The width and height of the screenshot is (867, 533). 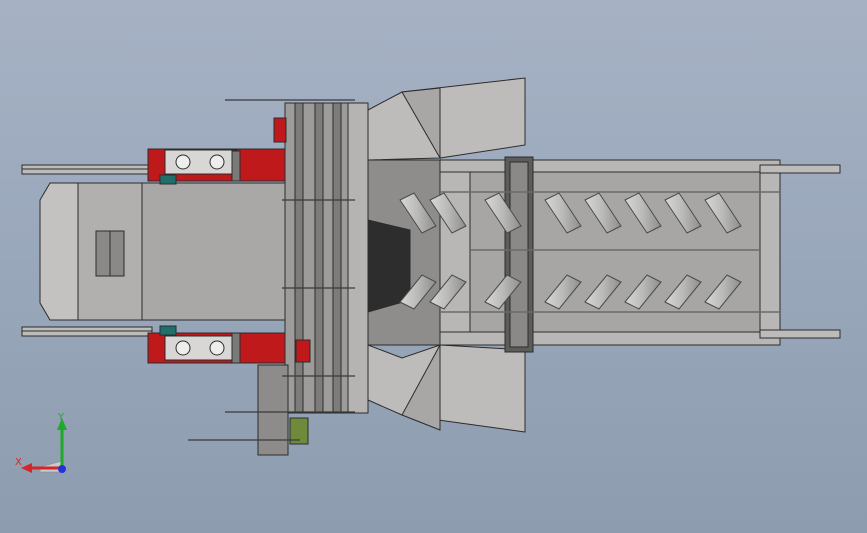 What do you see at coordinates (18, 462) in the screenshot?
I see `x-axis-label: X` at bounding box center [18, 462].